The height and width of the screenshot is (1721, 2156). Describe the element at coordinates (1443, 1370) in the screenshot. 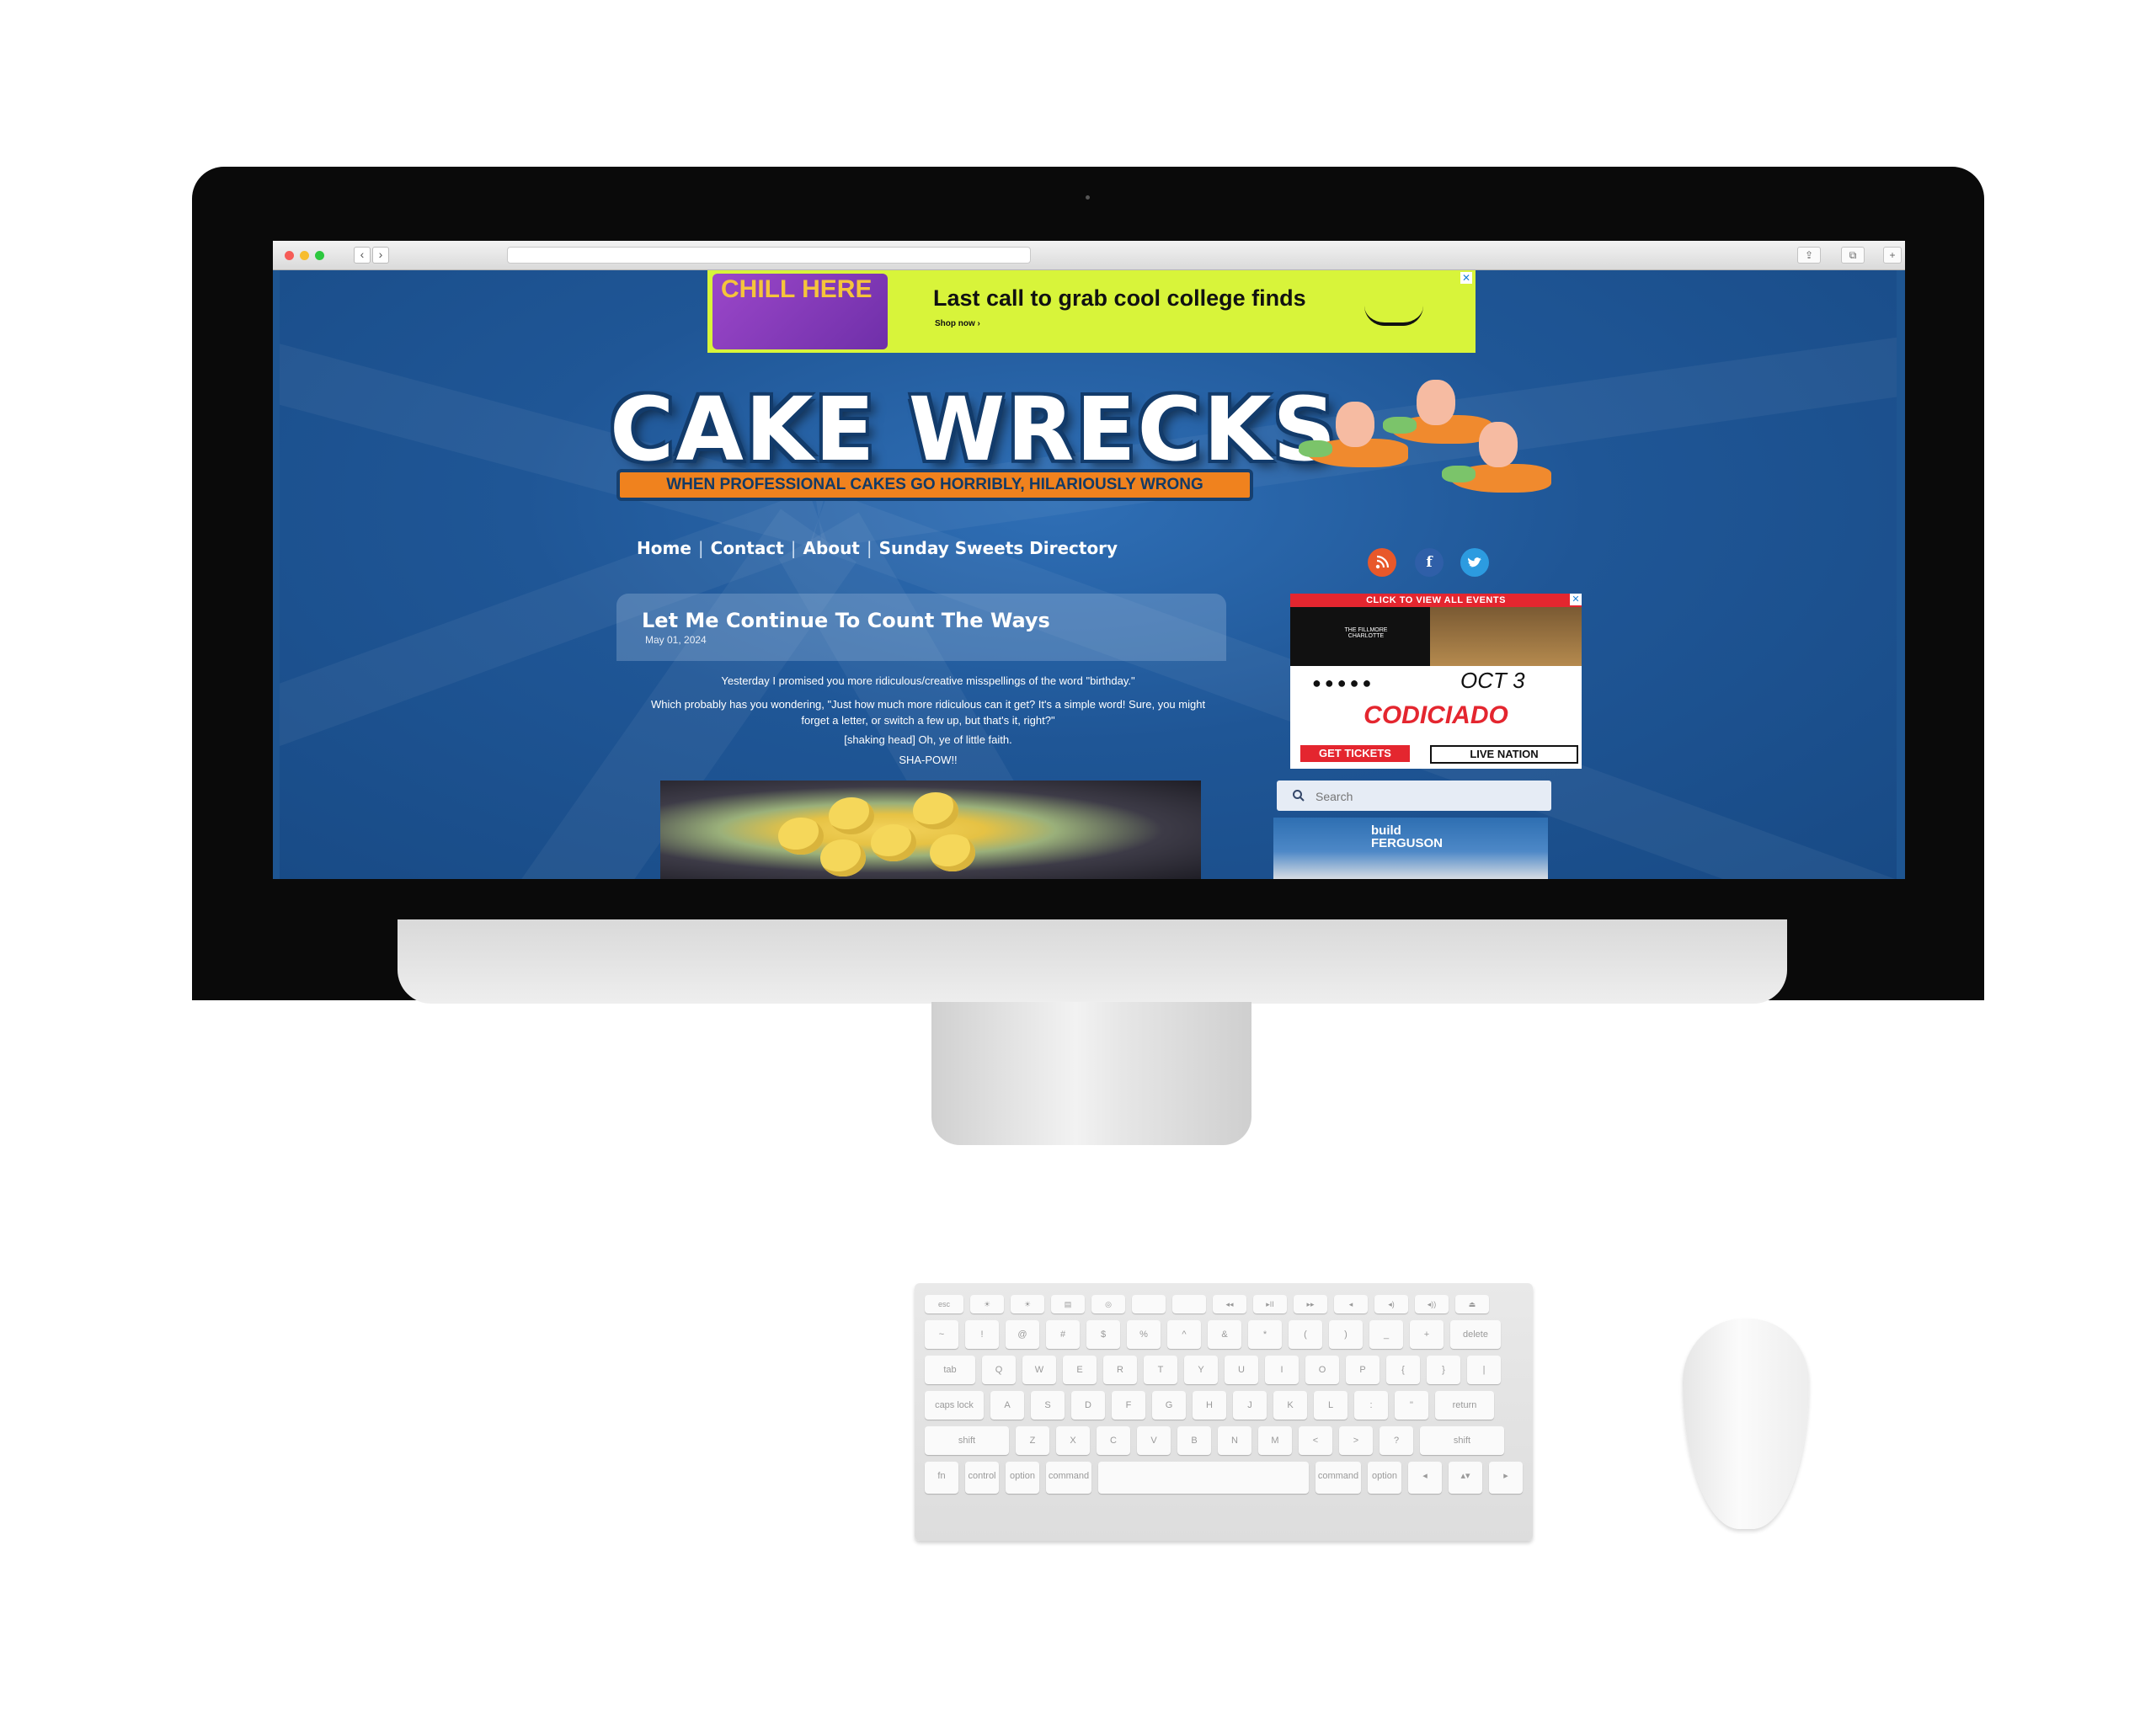

I see `keyboard-key: }` at that location.